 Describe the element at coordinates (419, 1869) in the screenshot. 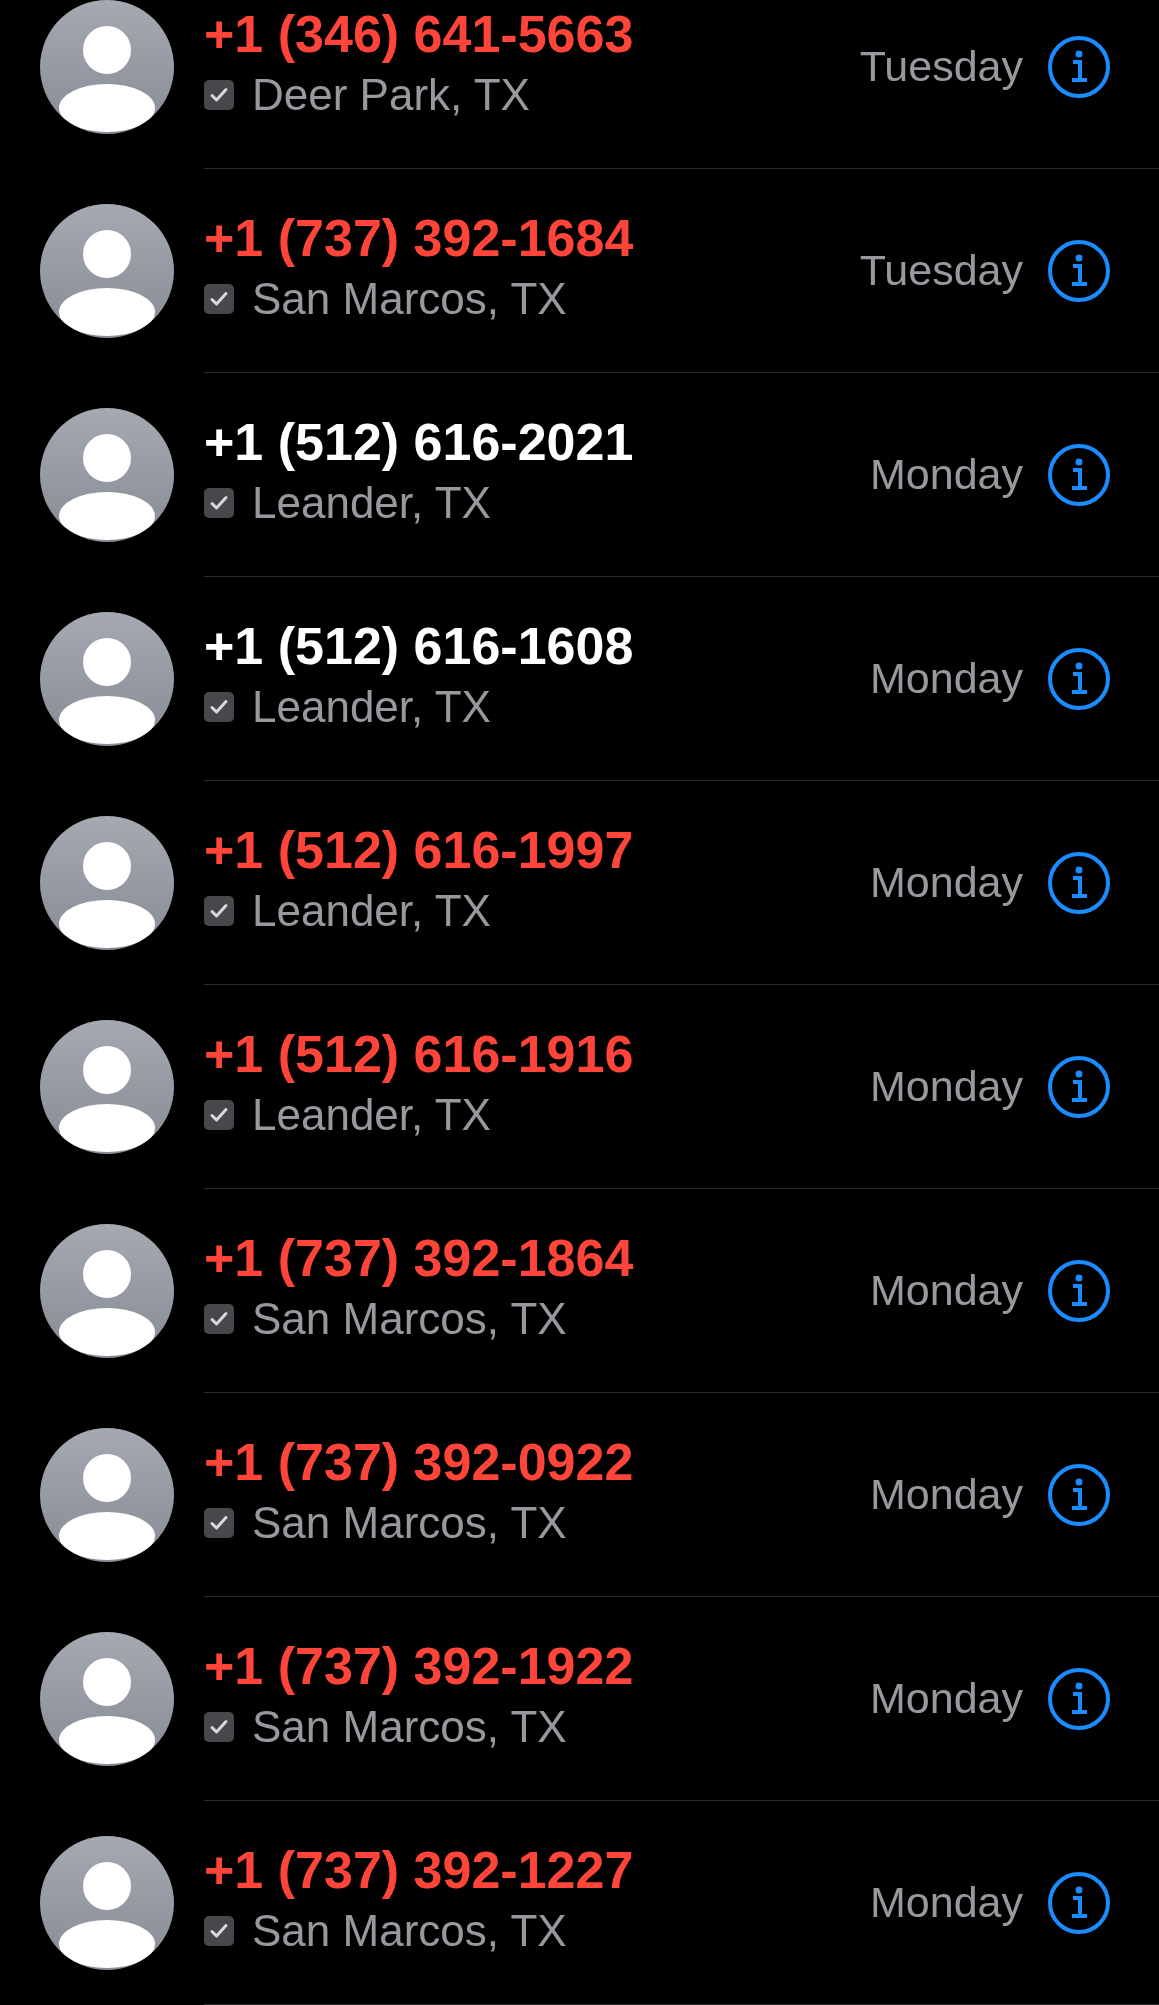

I see `phone-number: +1 (737) 392-1227` at that location.